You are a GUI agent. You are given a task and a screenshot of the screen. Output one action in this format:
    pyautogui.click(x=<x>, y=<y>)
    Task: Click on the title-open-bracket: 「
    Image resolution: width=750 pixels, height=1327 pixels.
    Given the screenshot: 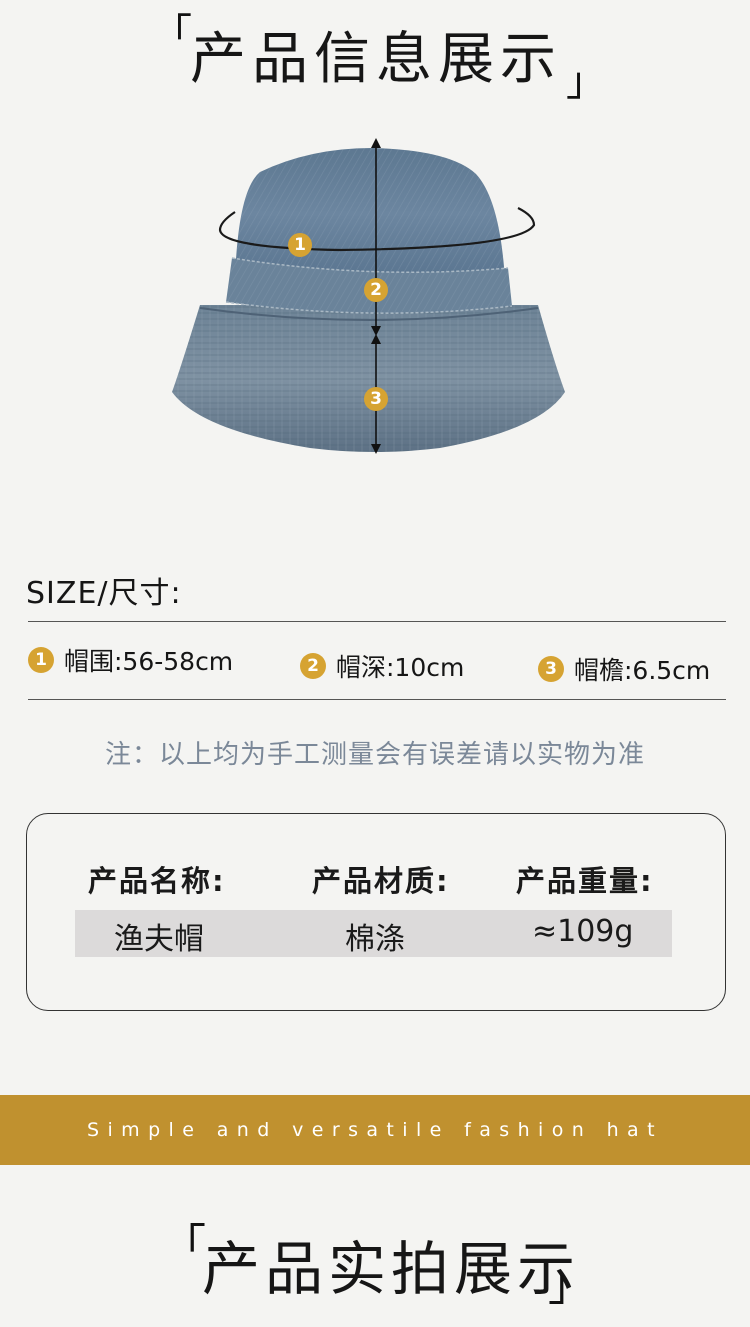 What is the action you would take?
    pyautogui.click(x=172, y=34)
    